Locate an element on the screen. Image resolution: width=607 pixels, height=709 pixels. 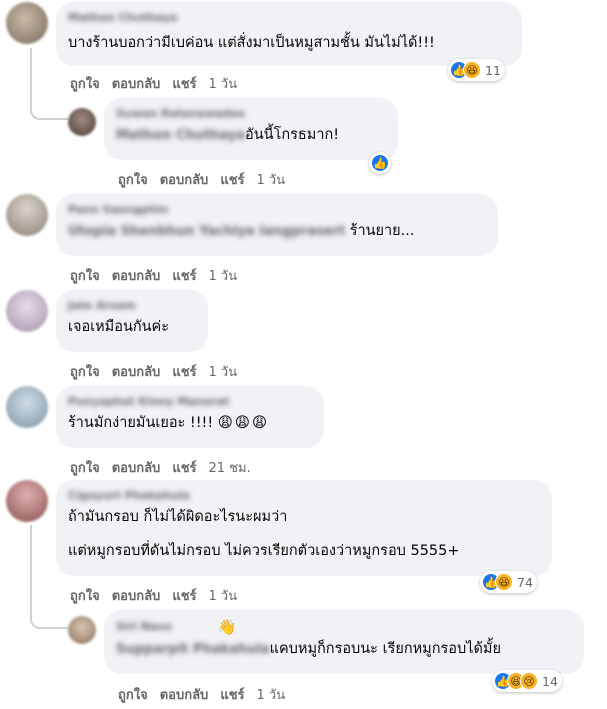
reaction-summary: 👍 is located at coordinates (380, 163).